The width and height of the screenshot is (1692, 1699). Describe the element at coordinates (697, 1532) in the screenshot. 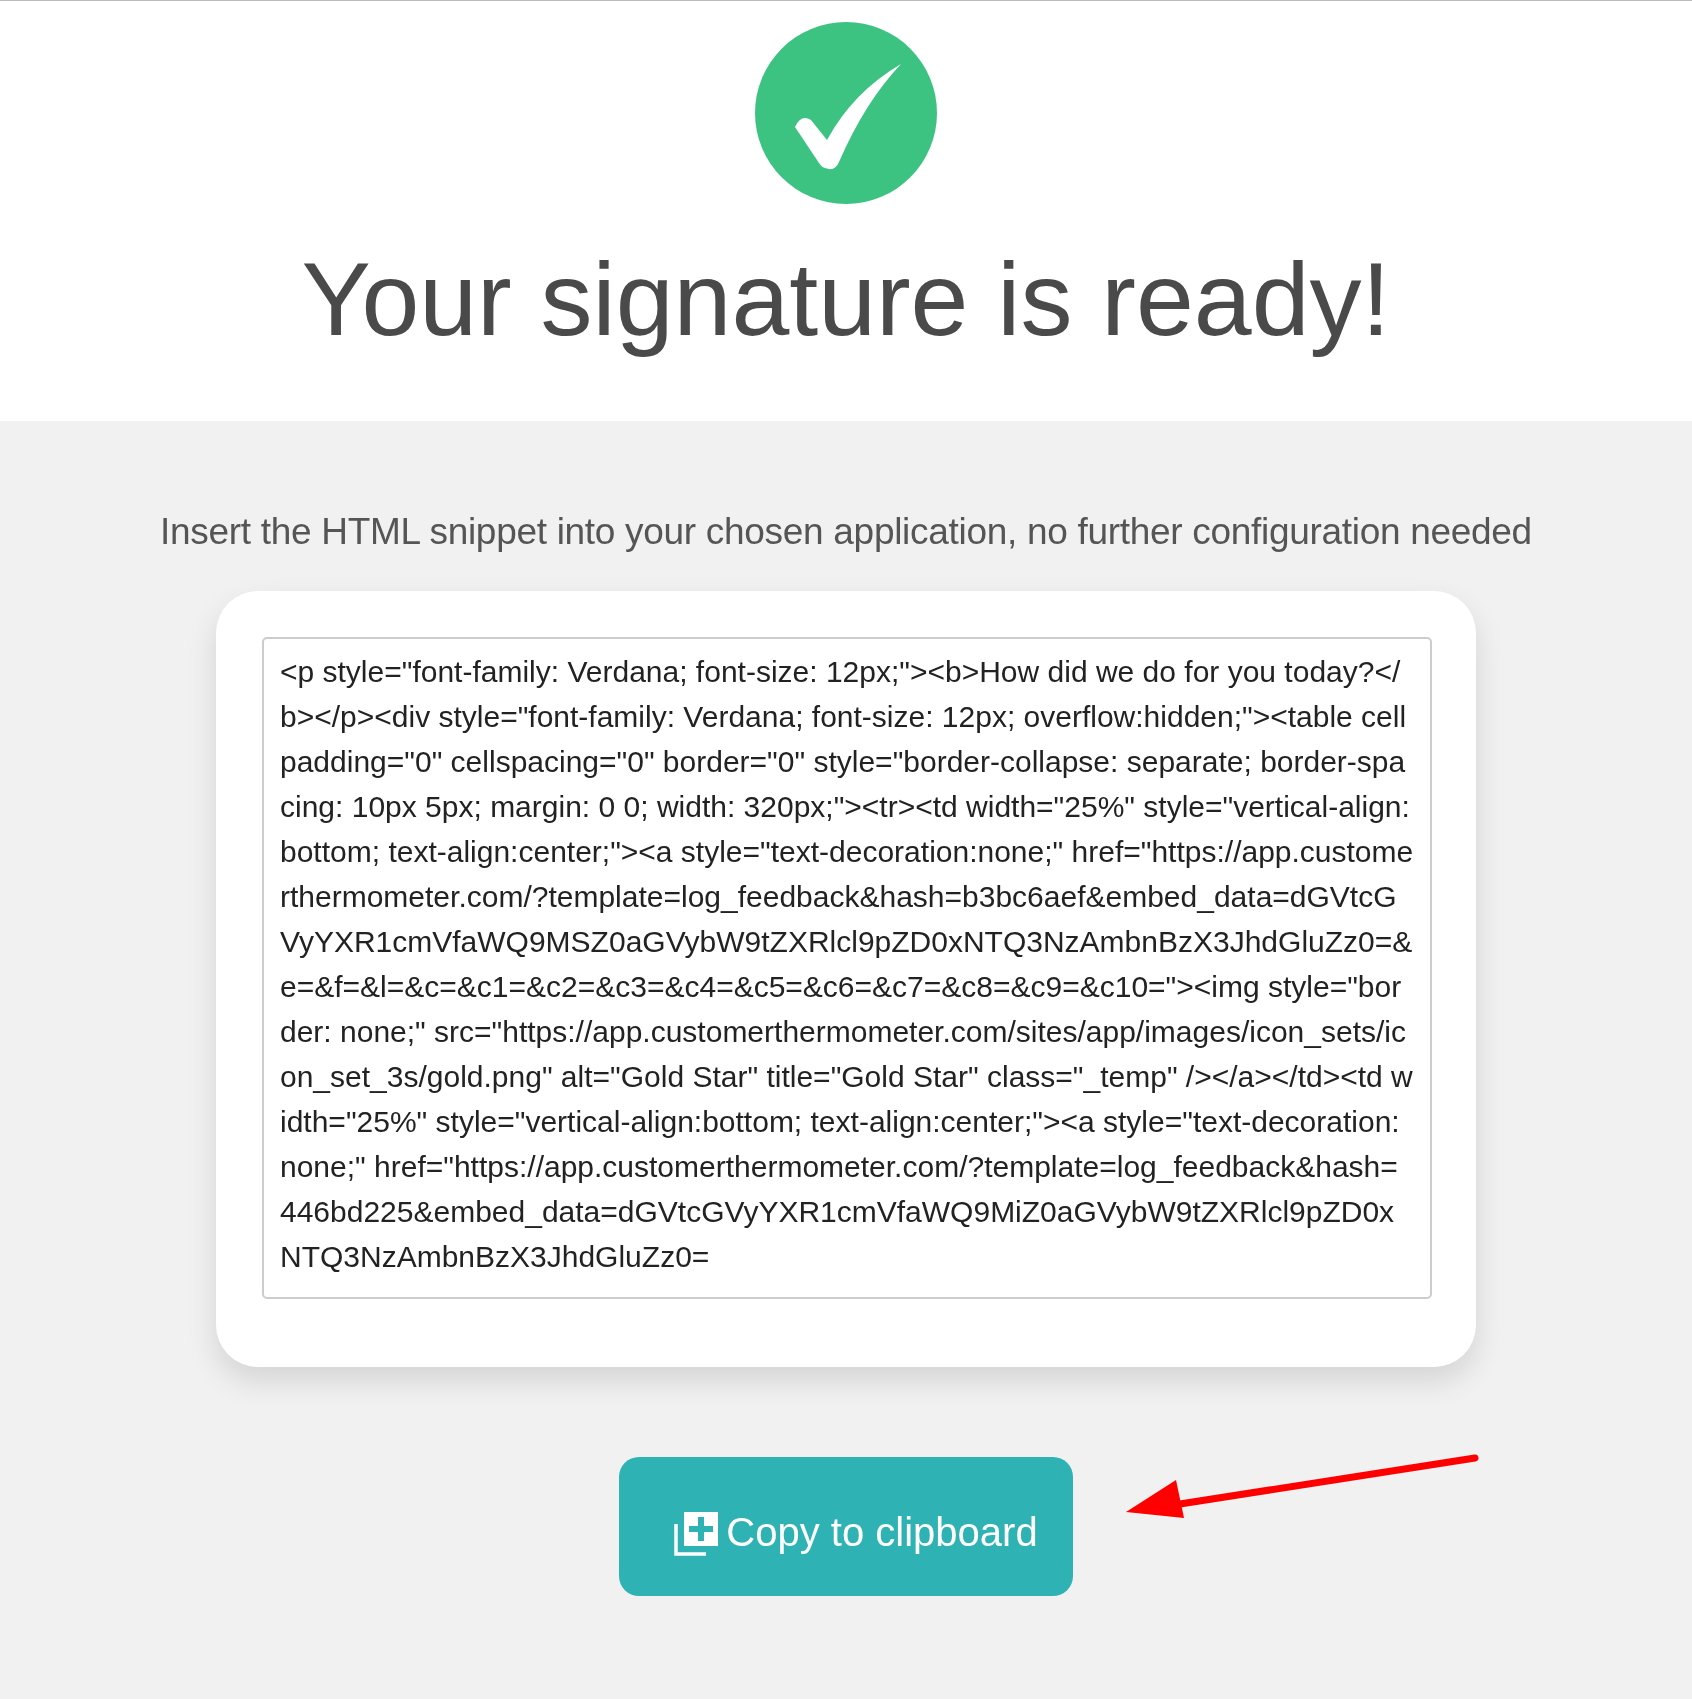

I see `copy-icon` at that location.